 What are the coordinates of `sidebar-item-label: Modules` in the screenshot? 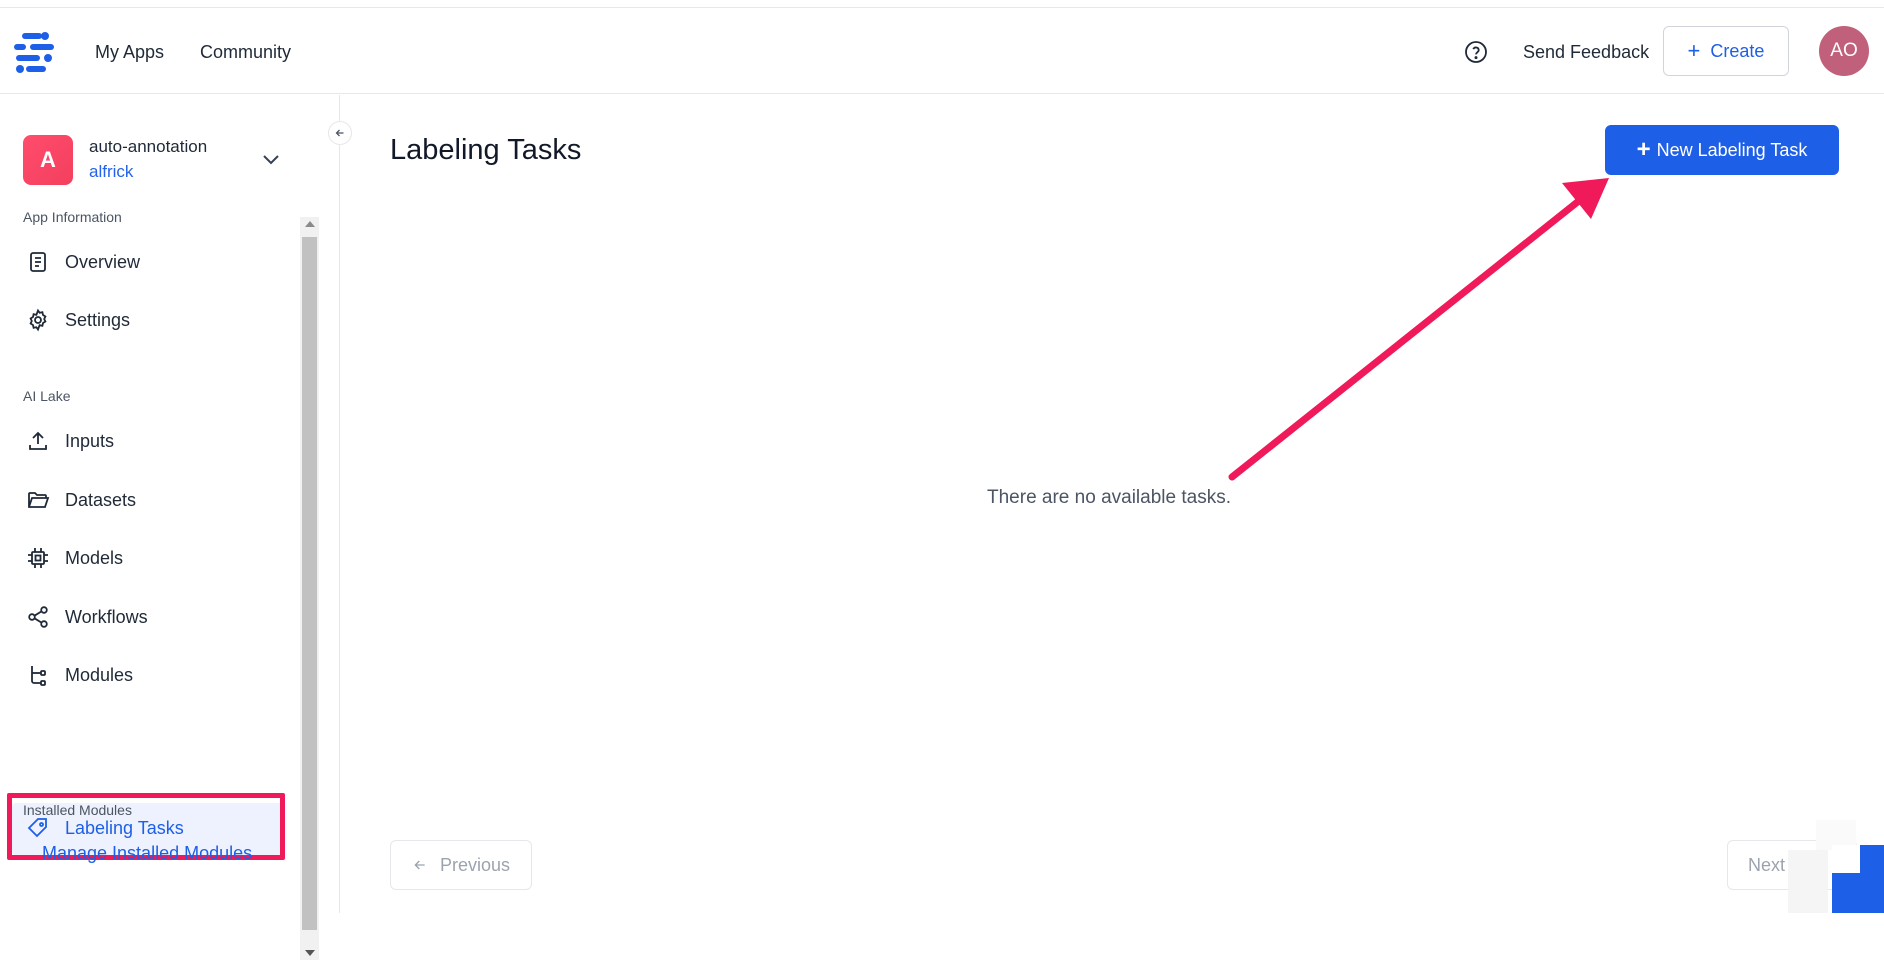 It's located at (99, 675).